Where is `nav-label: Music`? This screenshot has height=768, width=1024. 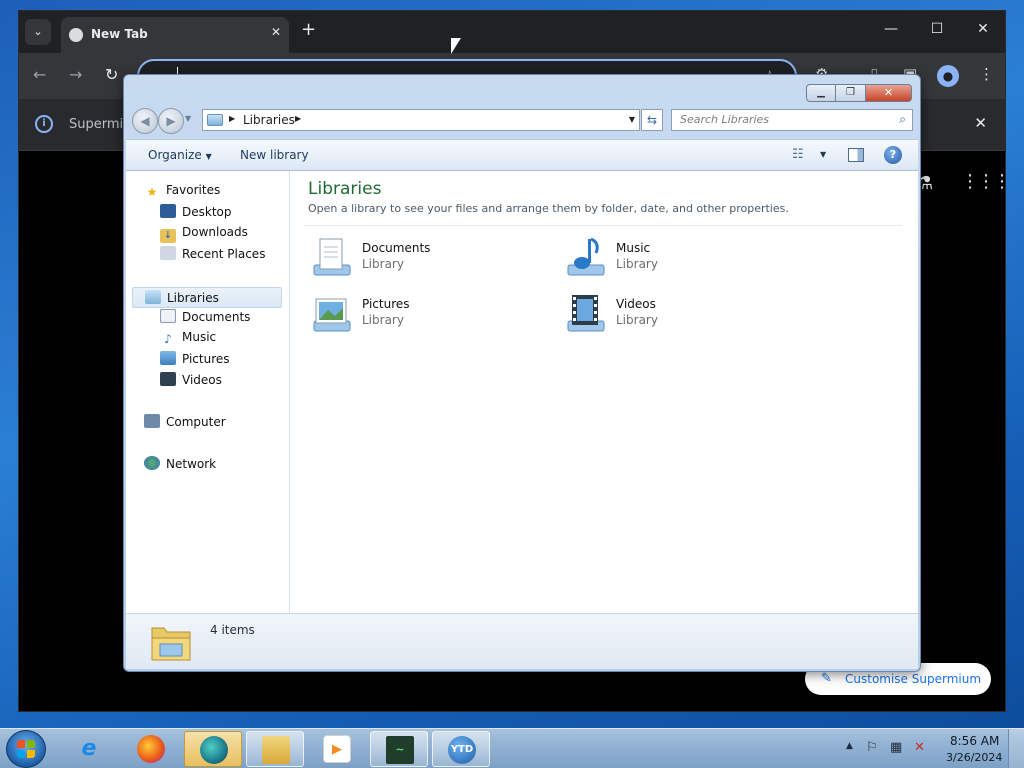
nav-label: Music is located at coordinates (199, 337).